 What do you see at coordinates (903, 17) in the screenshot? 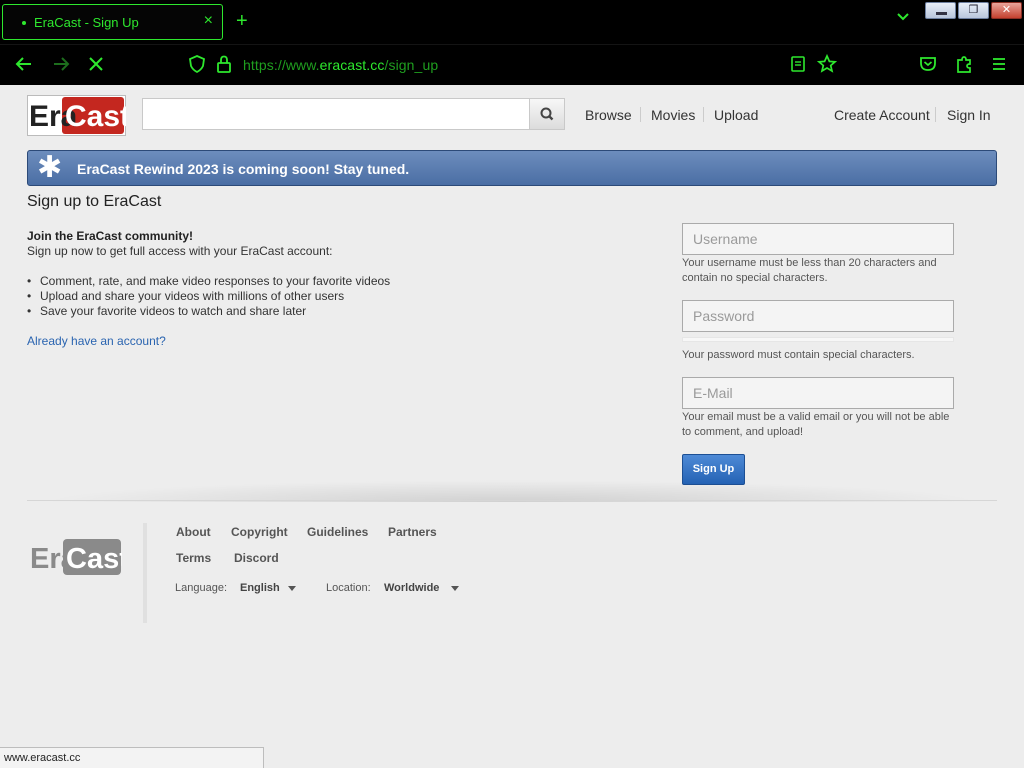
I see `tab-list-chevron-down-icon` at bounding box center [903, 17].